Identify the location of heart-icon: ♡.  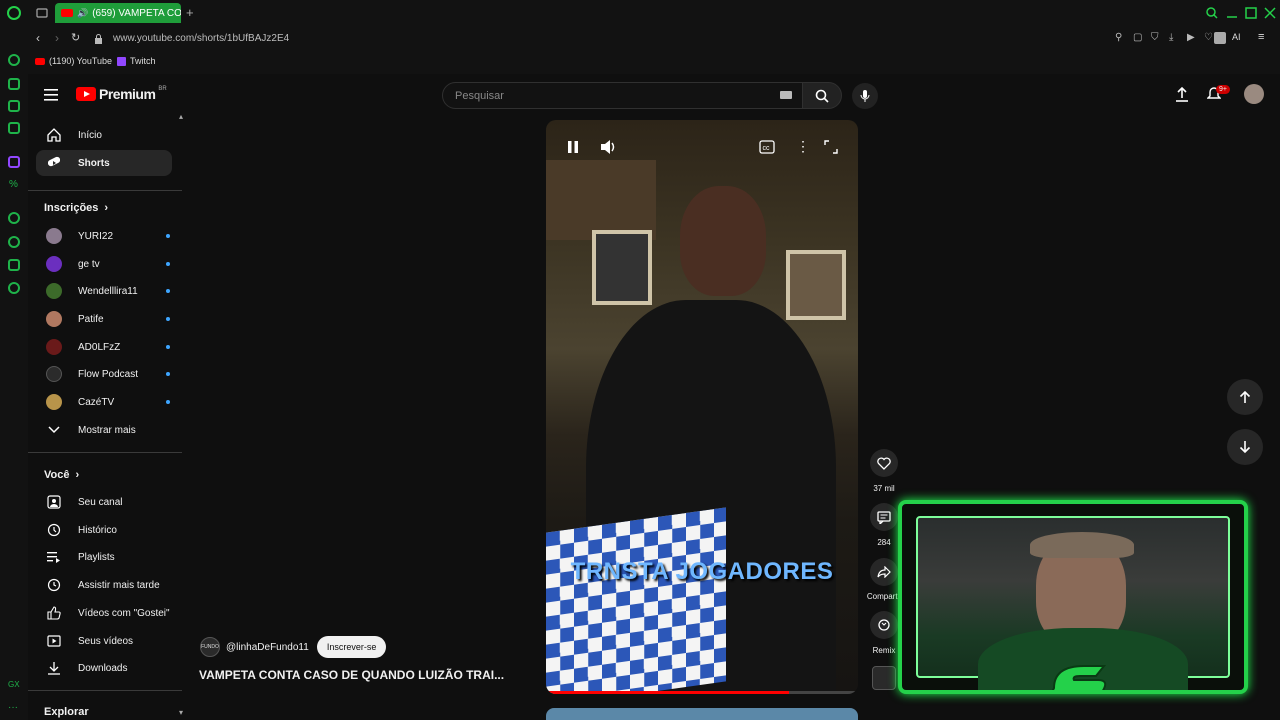
(1208, 37).